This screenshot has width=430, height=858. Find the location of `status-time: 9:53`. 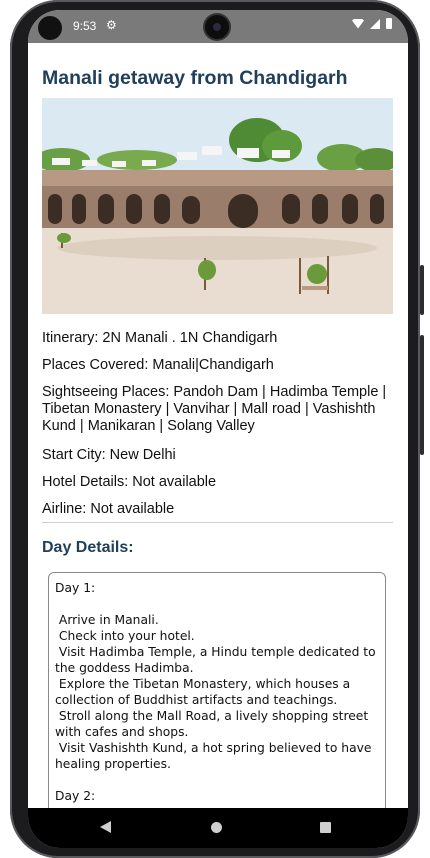

status-time: 9:53 is located at coordinates (85, 26).